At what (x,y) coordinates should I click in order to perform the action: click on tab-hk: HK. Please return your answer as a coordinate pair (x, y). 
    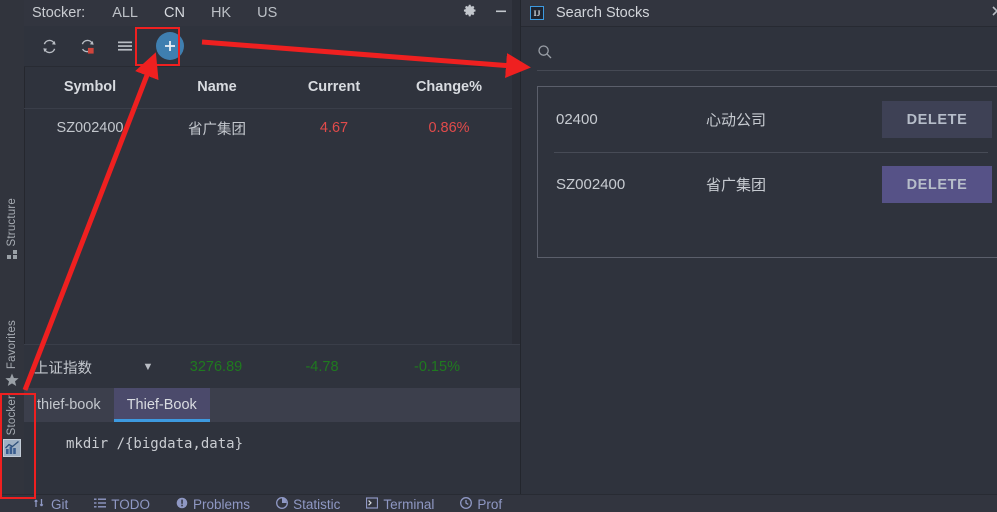
    Looking at the image, I should click on (221, 13).